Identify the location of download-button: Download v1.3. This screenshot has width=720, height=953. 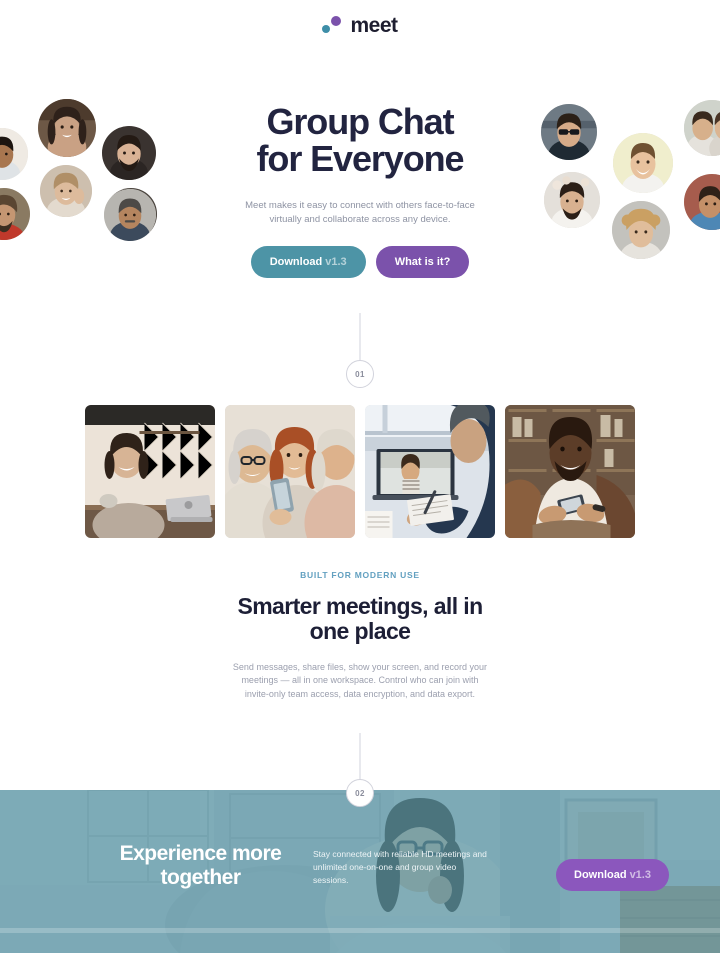
(308, 262).